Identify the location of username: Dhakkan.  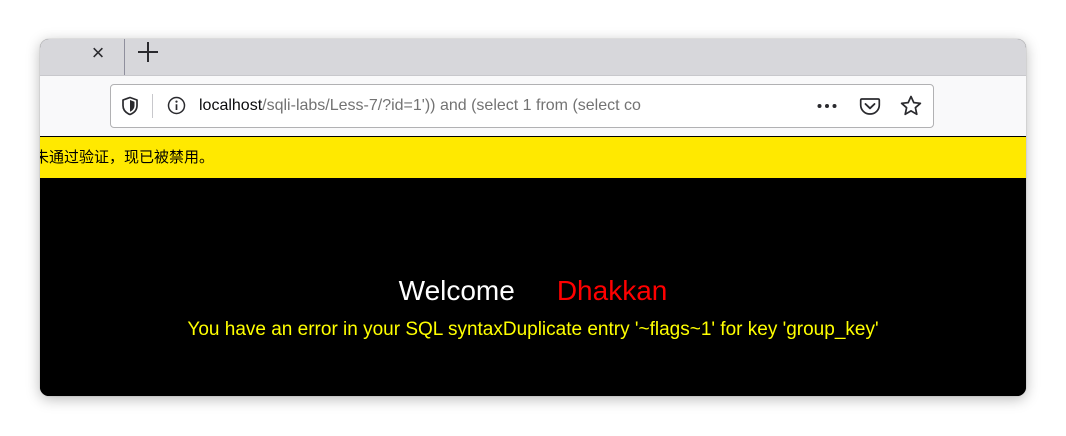
(612, 290).